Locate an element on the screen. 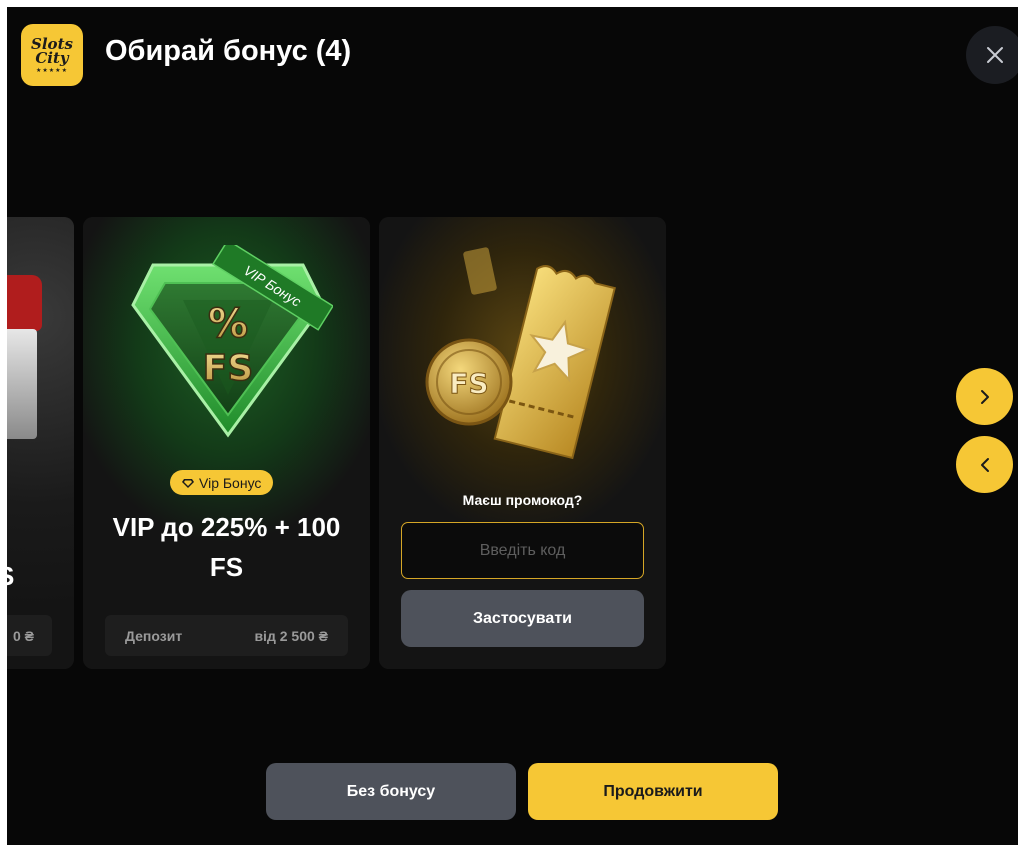  close-button is located at coordinates (992, 55).